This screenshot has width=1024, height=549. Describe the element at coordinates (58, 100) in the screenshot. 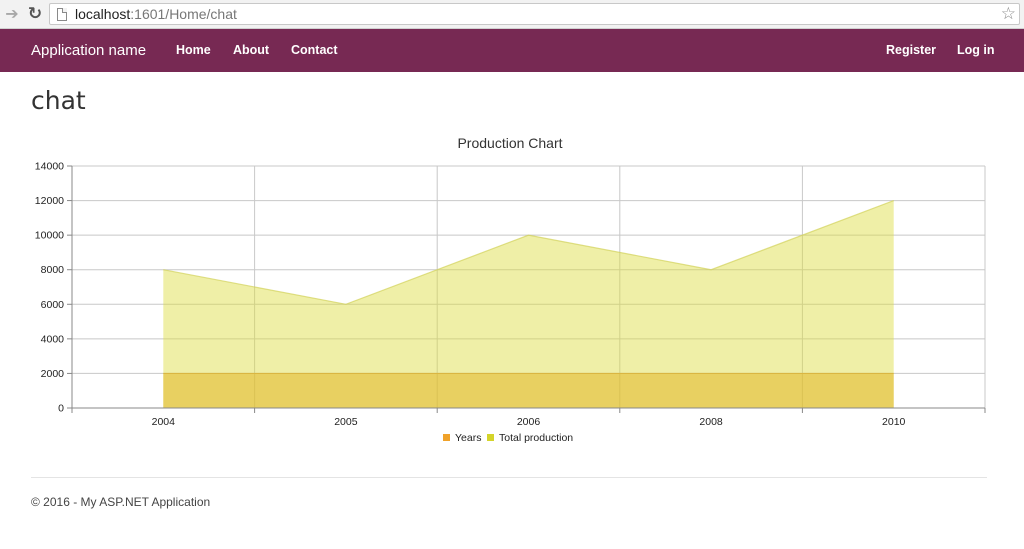

I see `page-title: chat` at that location.